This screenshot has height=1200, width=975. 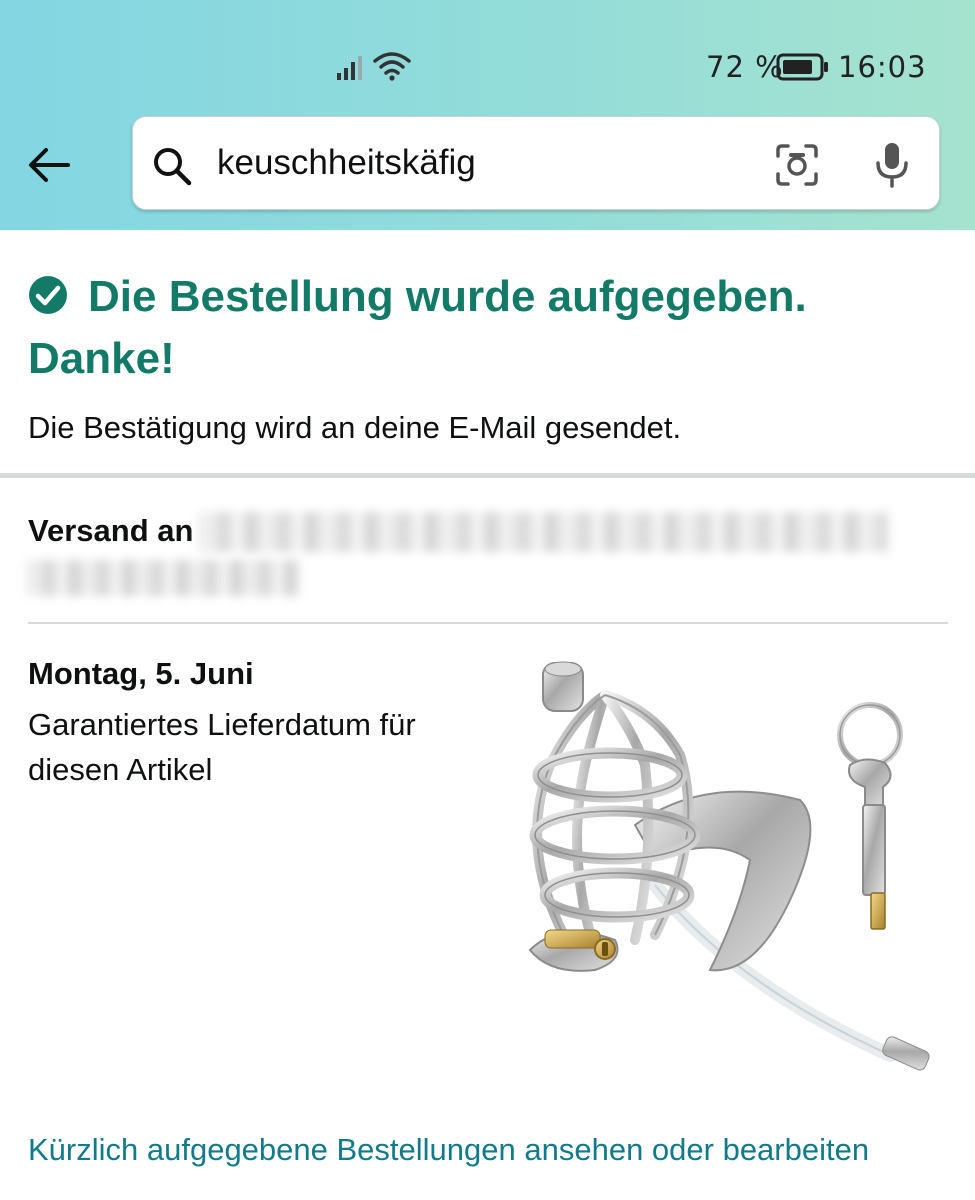 I want to click on check-circle-icon, so click(x=48, y=295).